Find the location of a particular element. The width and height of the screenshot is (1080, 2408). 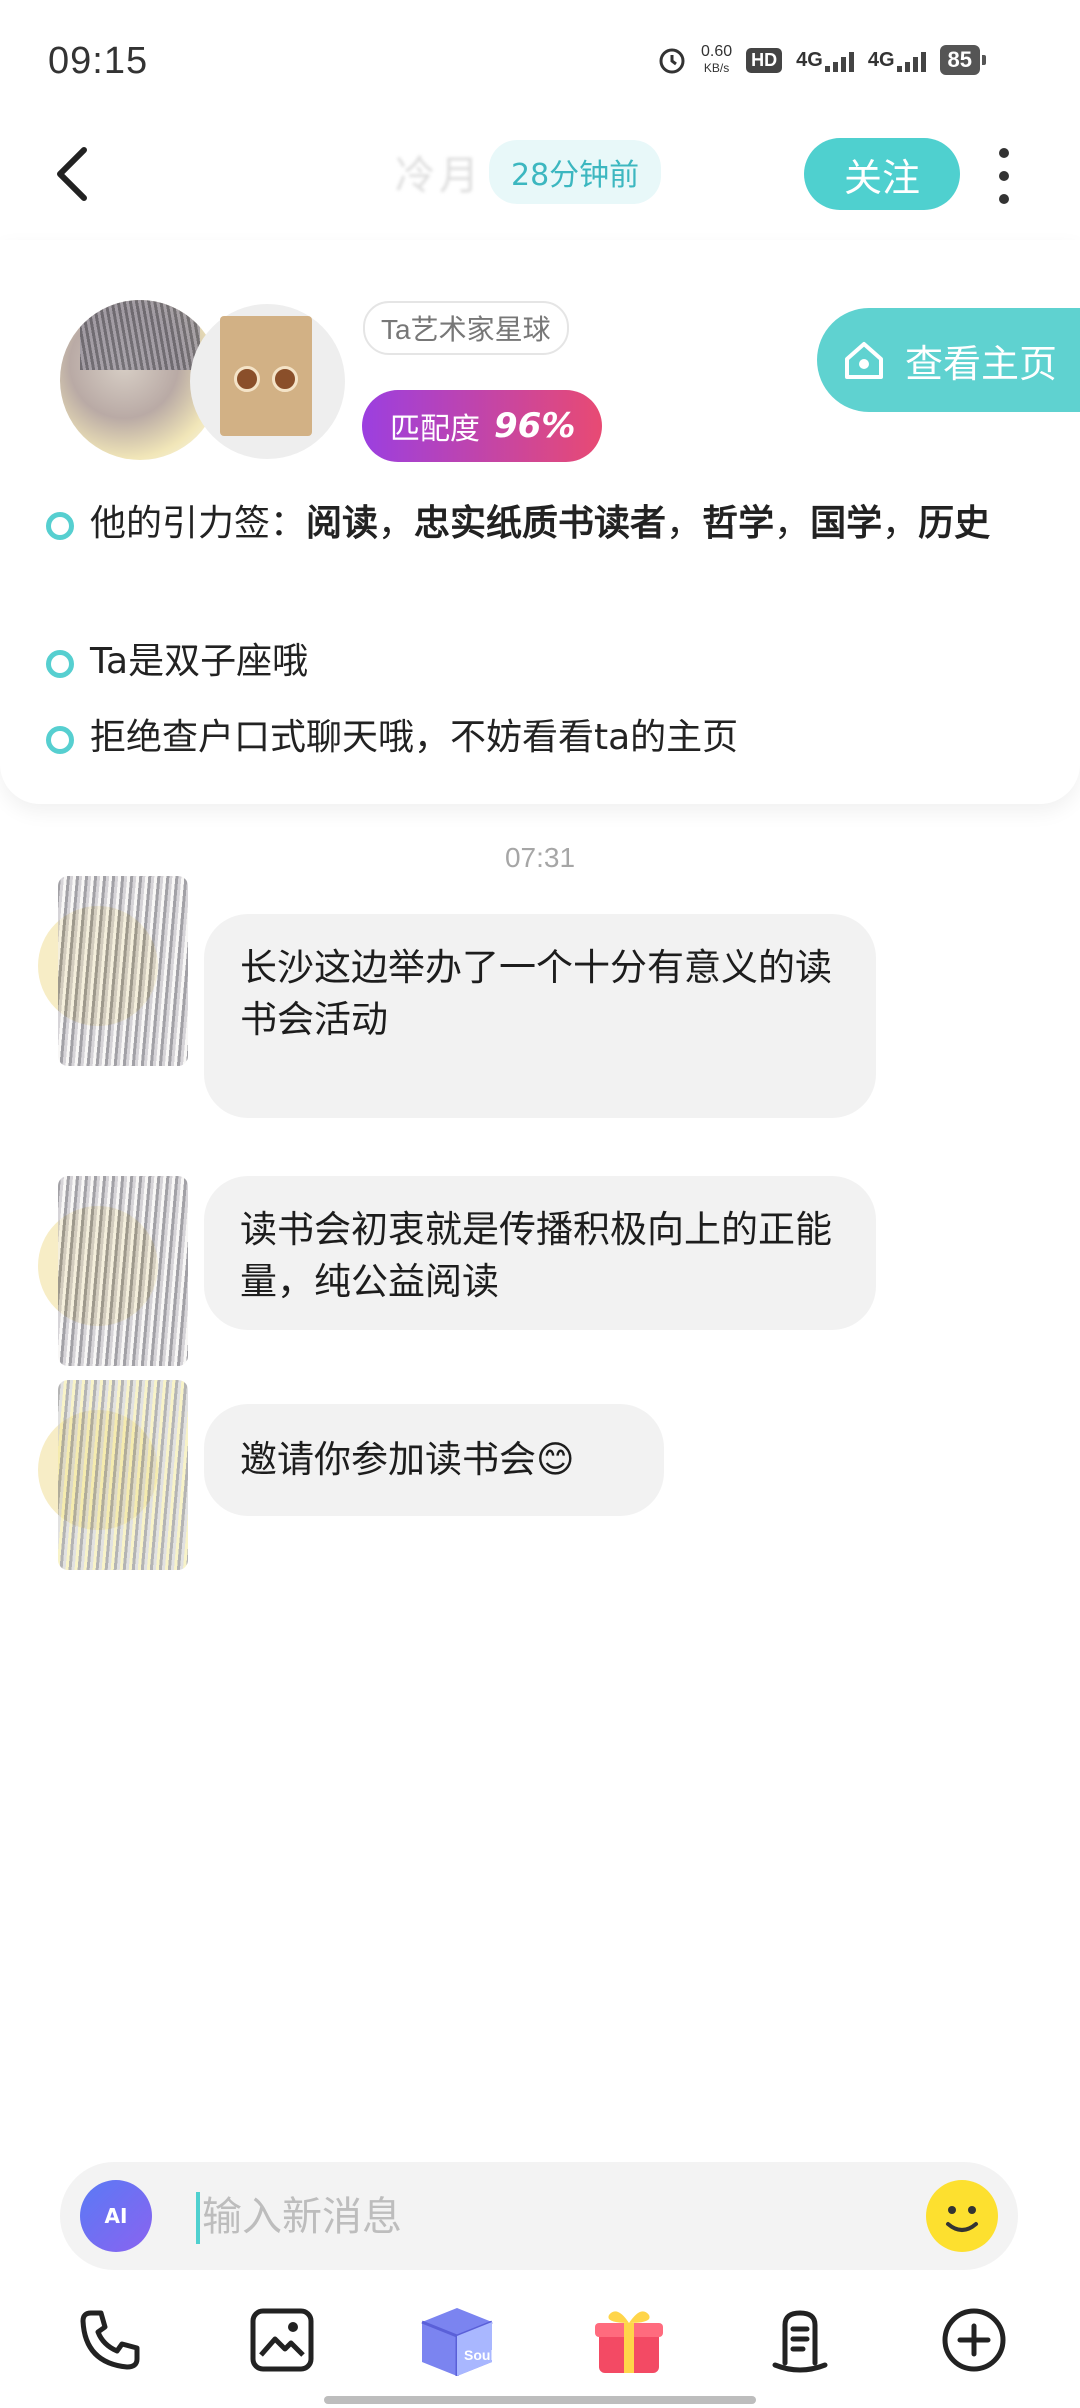

zodiac-text: Ta是双子座哦 is located at coordinates (199, 661).